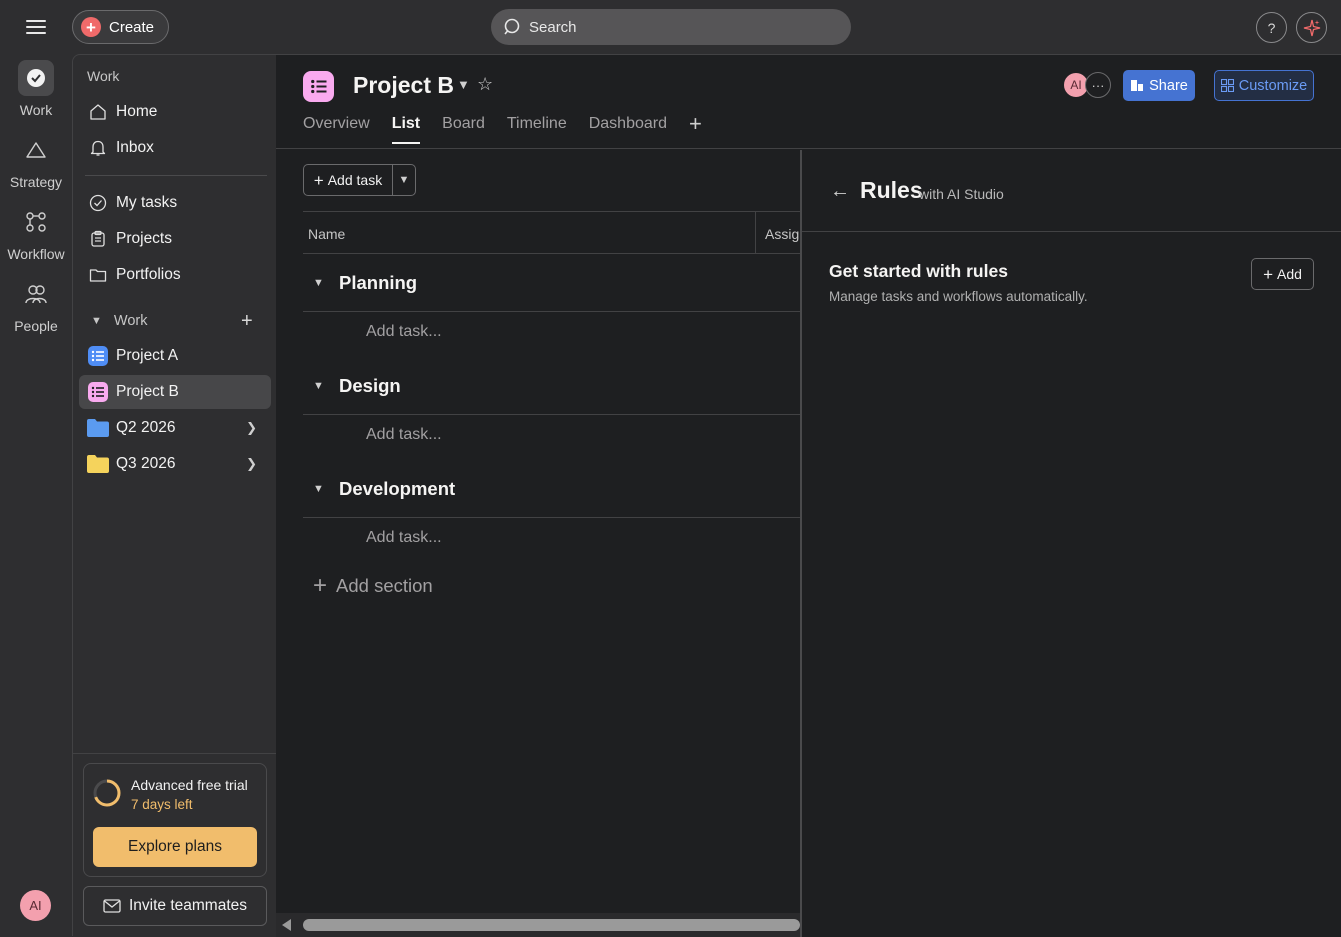 The image size is (1341, 937). Describe the element at coordinates (36, 27) in the screenshot. I see `menu-icon` at that location.